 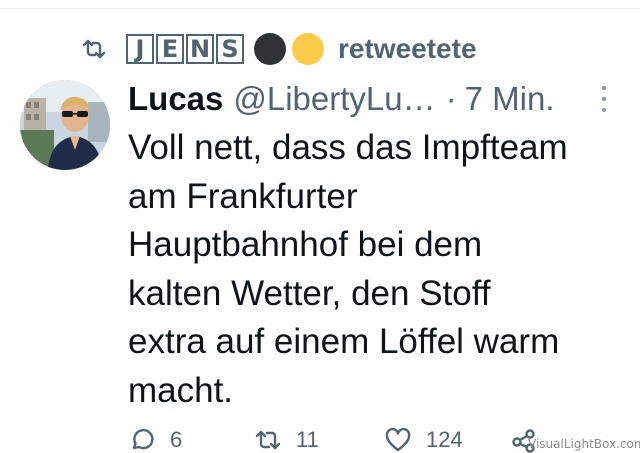 I want to click on tweet-header: Lucas @LibertyLu… · 7 Min., so click(x=341, y=99).